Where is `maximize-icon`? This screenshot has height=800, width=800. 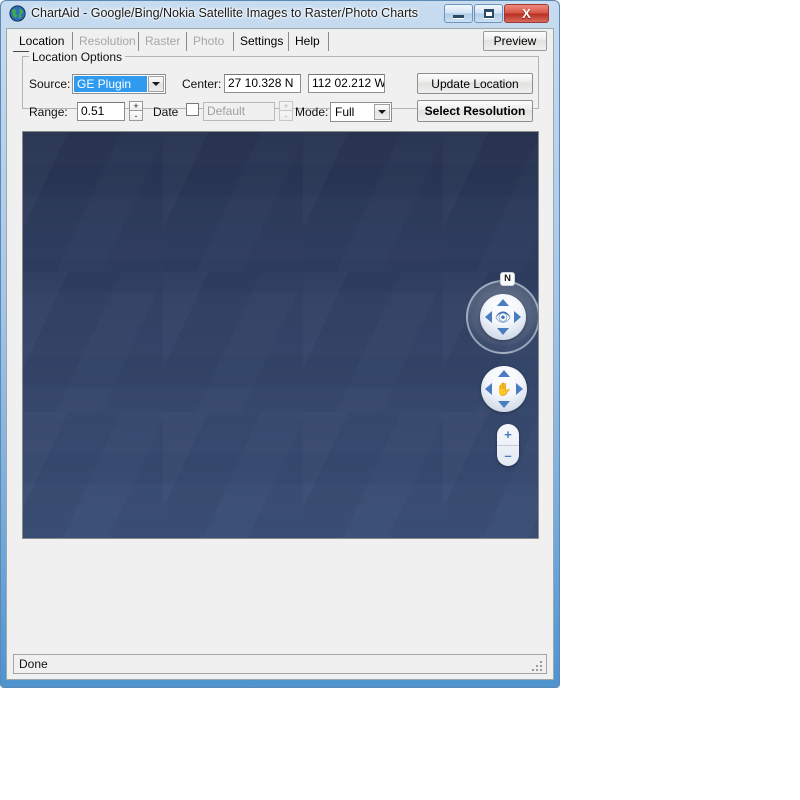
maximize-icon is located at coordinates (488, 13).